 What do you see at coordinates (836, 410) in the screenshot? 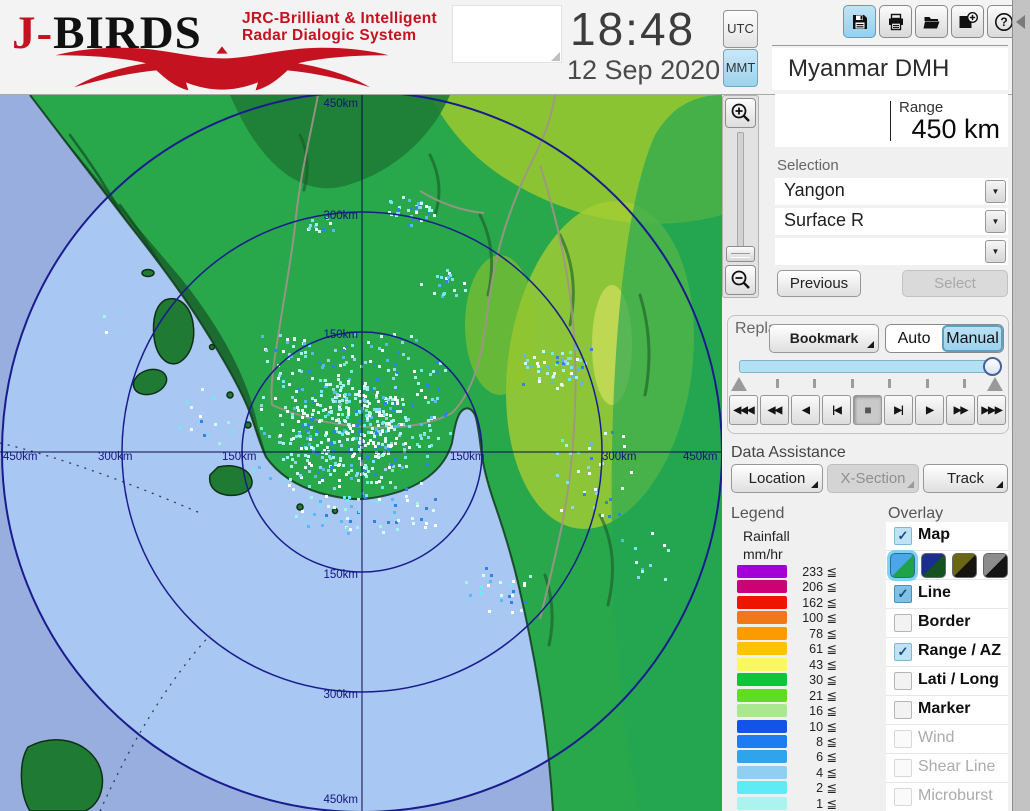
I see `playback-button-3: |◀` at bounding box center [836, 410].